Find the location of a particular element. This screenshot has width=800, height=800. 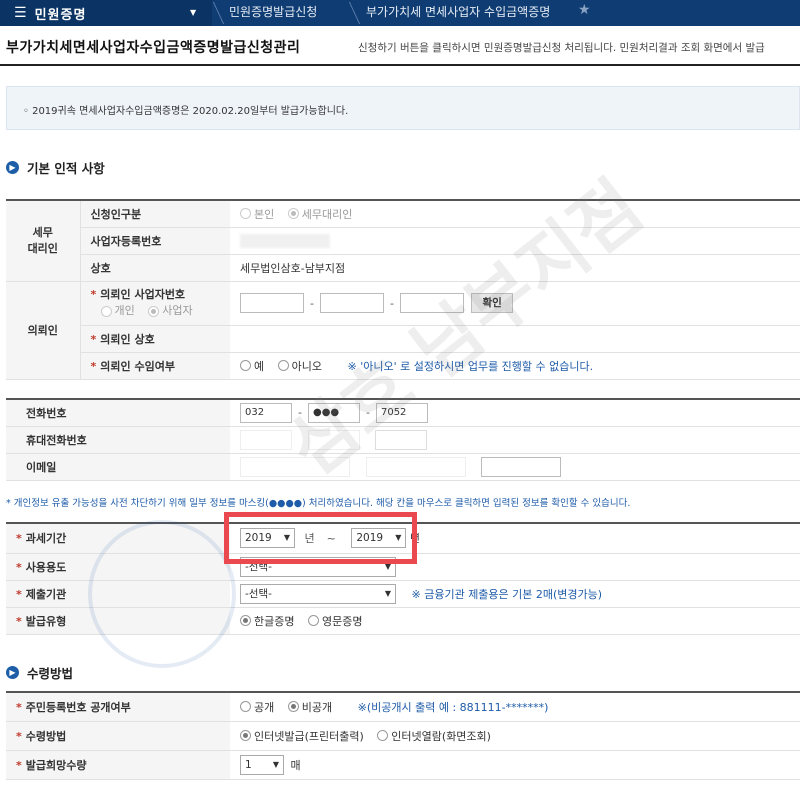

rrn-hint: ※(비공개시 출력 예 : 881111-*******) is located at coordinates (453, 707).